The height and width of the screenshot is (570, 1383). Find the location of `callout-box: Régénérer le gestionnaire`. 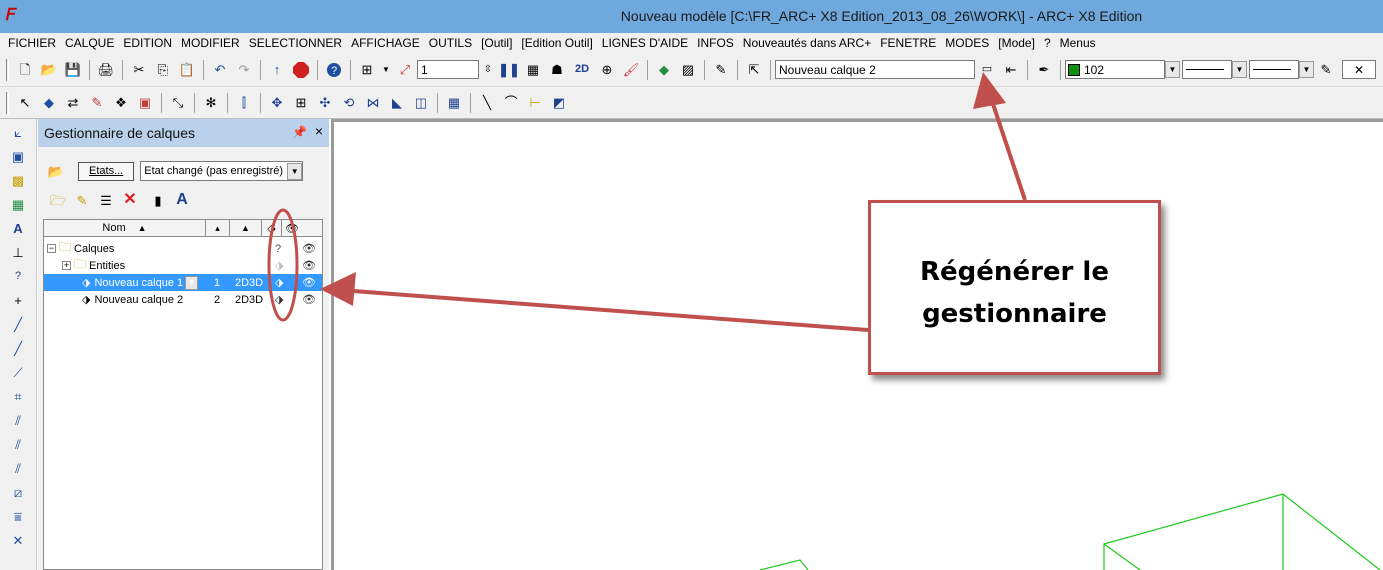

callout-box: Régénérer le gestionnaire is located at coordinates (1014, 287).